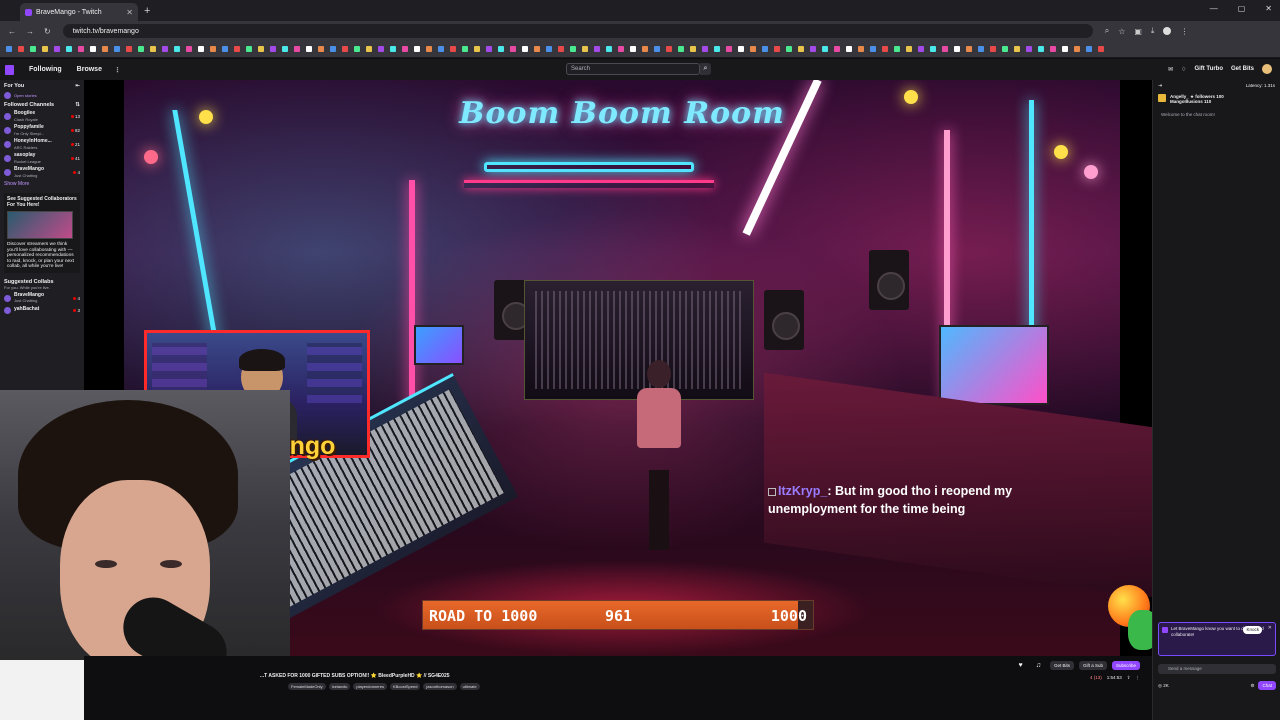  I want to click on stream-tag: ultimate, so click(469, 686).